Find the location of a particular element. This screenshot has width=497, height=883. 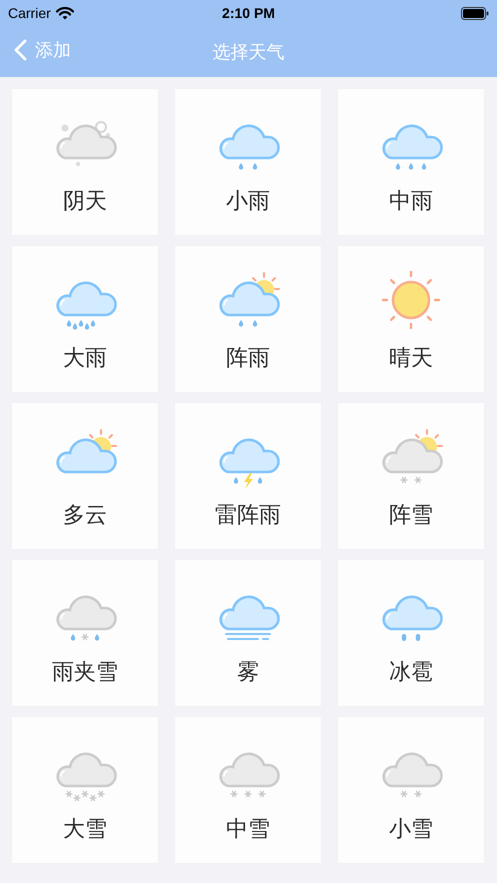

weather-tile: 阴天 is located at coordinates (85, 162).